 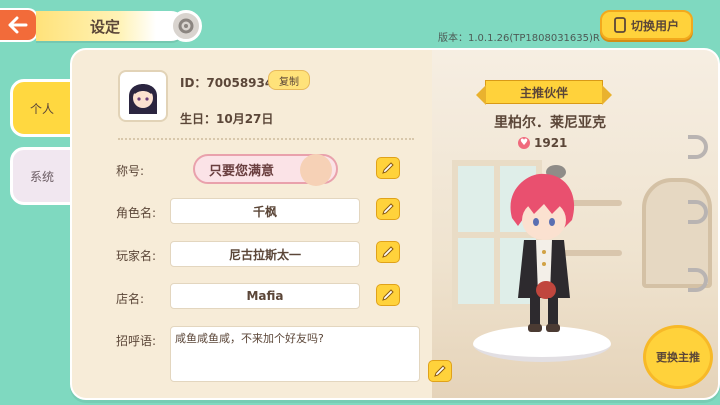 What do you see at coordinates (227, 83) in the screenshot?
I see `player-id: ID：70058934` at bounding box center [227, 83].